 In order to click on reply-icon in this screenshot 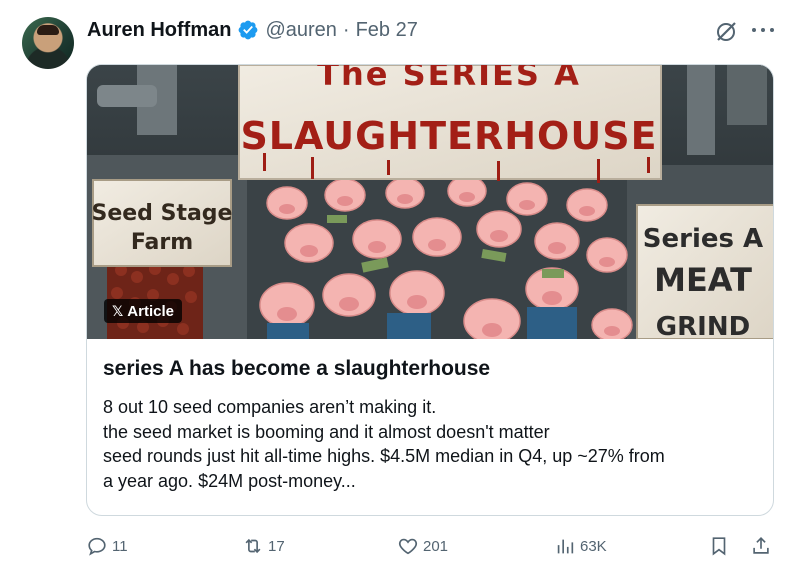, I will do `click(97, 546)`.